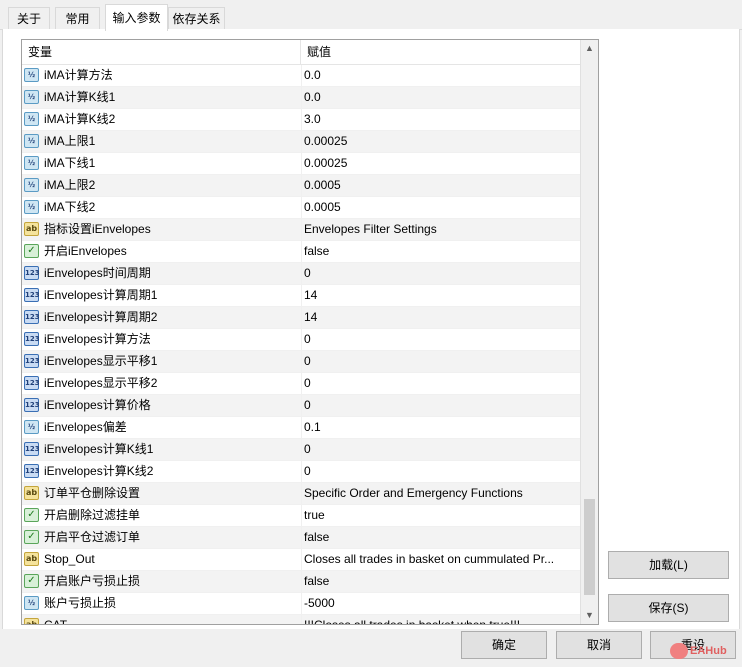  I want to click on parameter-row: 123 iEnvelopes计算周期2 14, so click(301, 318).